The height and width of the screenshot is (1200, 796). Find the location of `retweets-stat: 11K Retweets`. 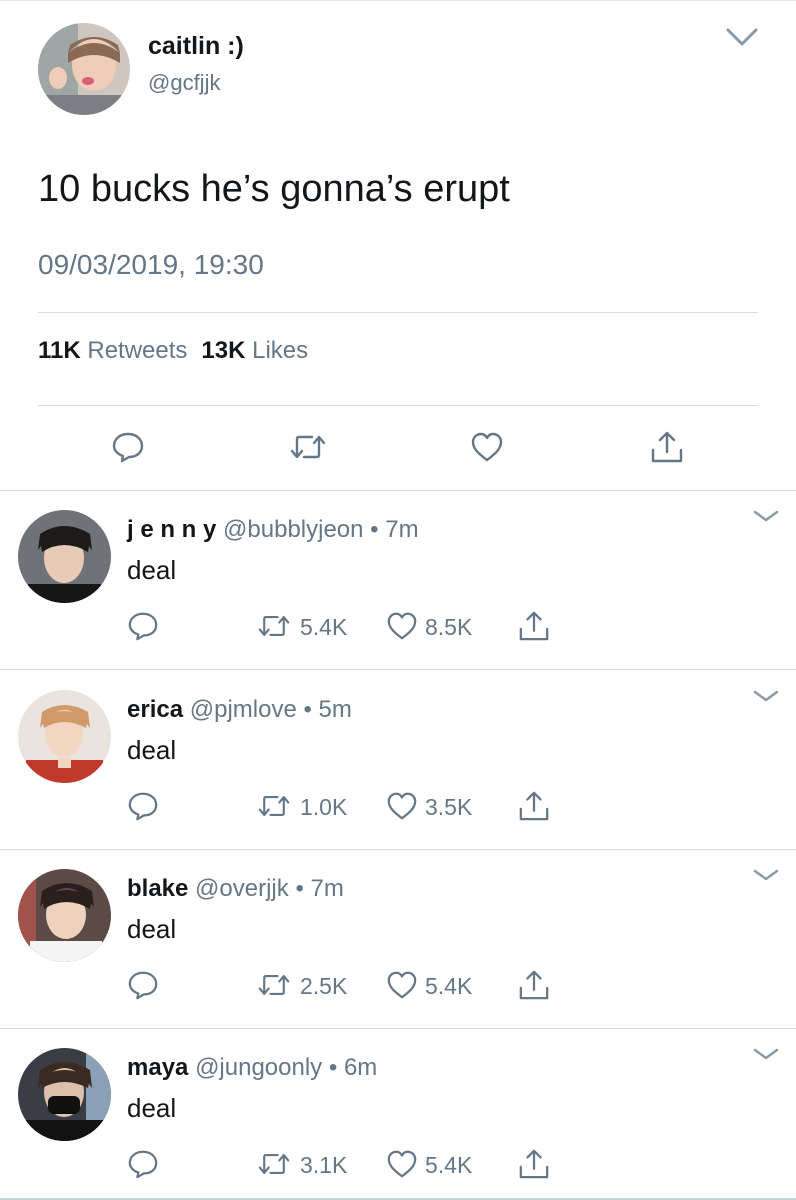

retweets-stat: 11K Retweets is located at coordinates (112, 350).